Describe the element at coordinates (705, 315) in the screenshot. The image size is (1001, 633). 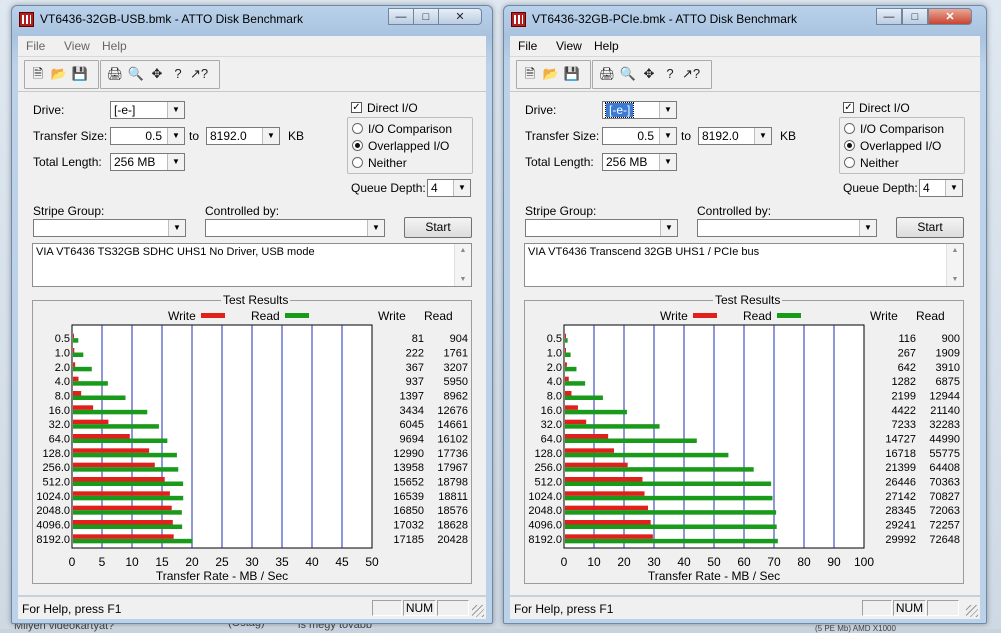
I see `legend-write-swatch` at that location.